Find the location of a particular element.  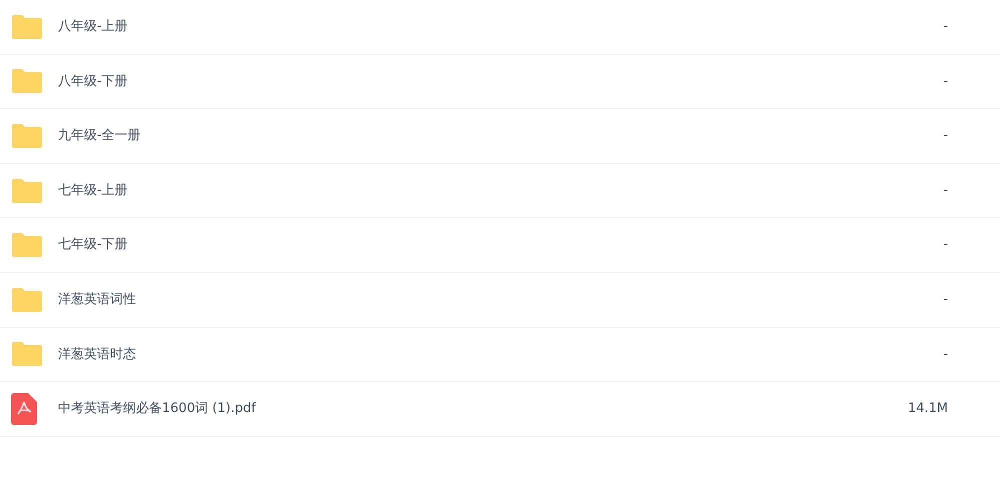

file-name: 中考英语考纲必备1600词 (1).pdf is located at coordinates (157, 409).